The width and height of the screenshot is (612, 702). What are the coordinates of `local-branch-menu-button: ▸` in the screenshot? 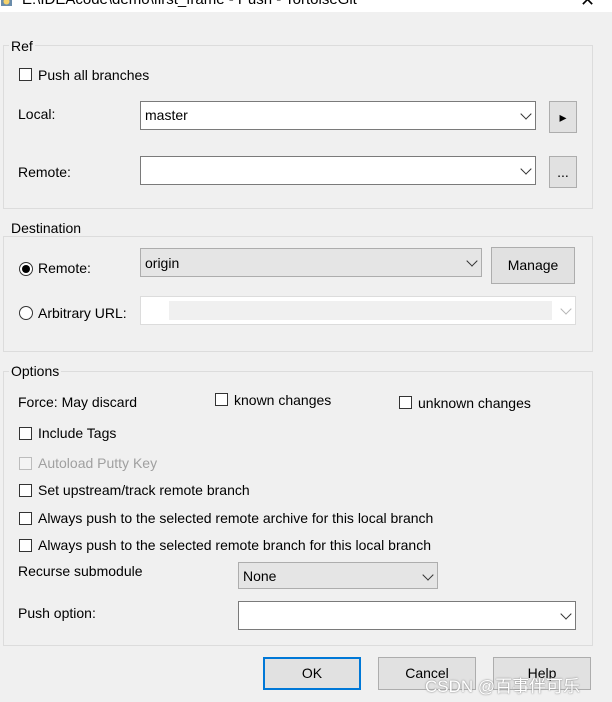 It's located at (563, 117).